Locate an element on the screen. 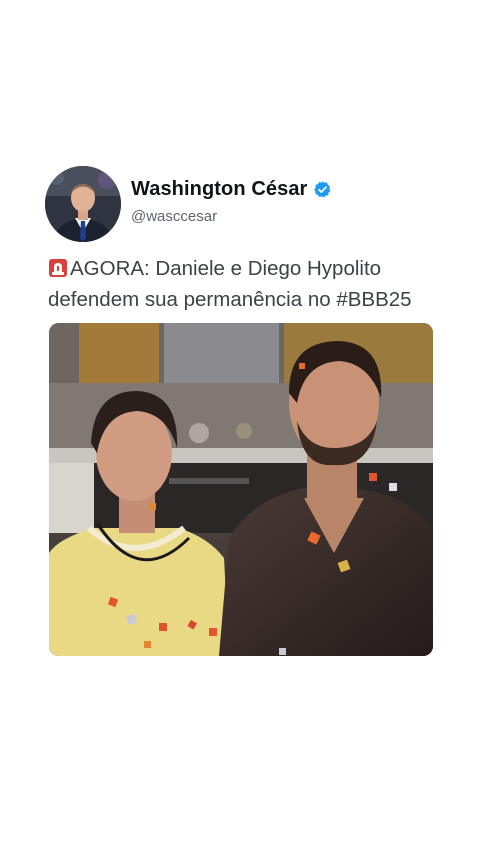  verified-badge-icon is located at coordinates (322, 189).